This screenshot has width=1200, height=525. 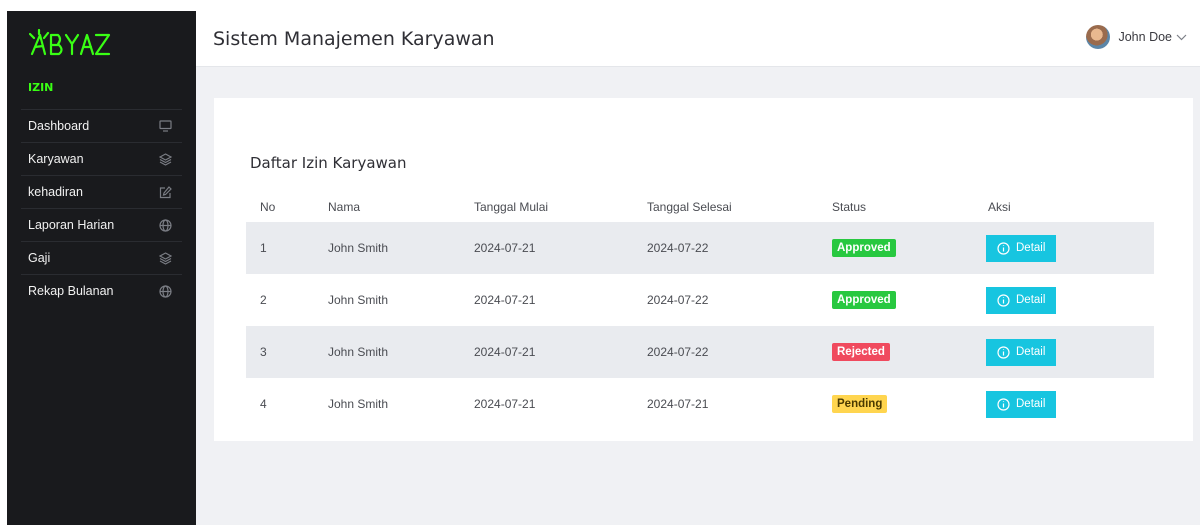 I want to click on cell-no: 4, so click(x=263, y=404).